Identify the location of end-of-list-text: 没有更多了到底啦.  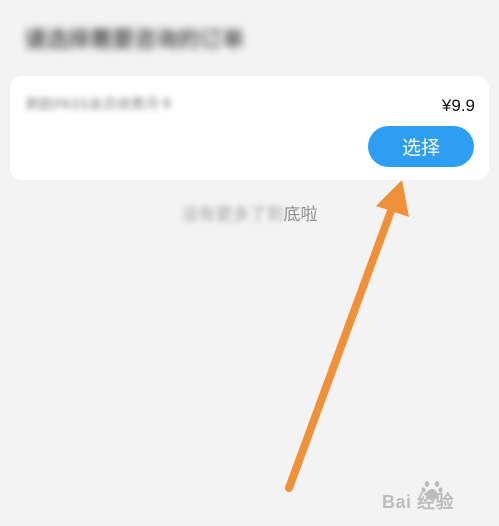
(249, 212).